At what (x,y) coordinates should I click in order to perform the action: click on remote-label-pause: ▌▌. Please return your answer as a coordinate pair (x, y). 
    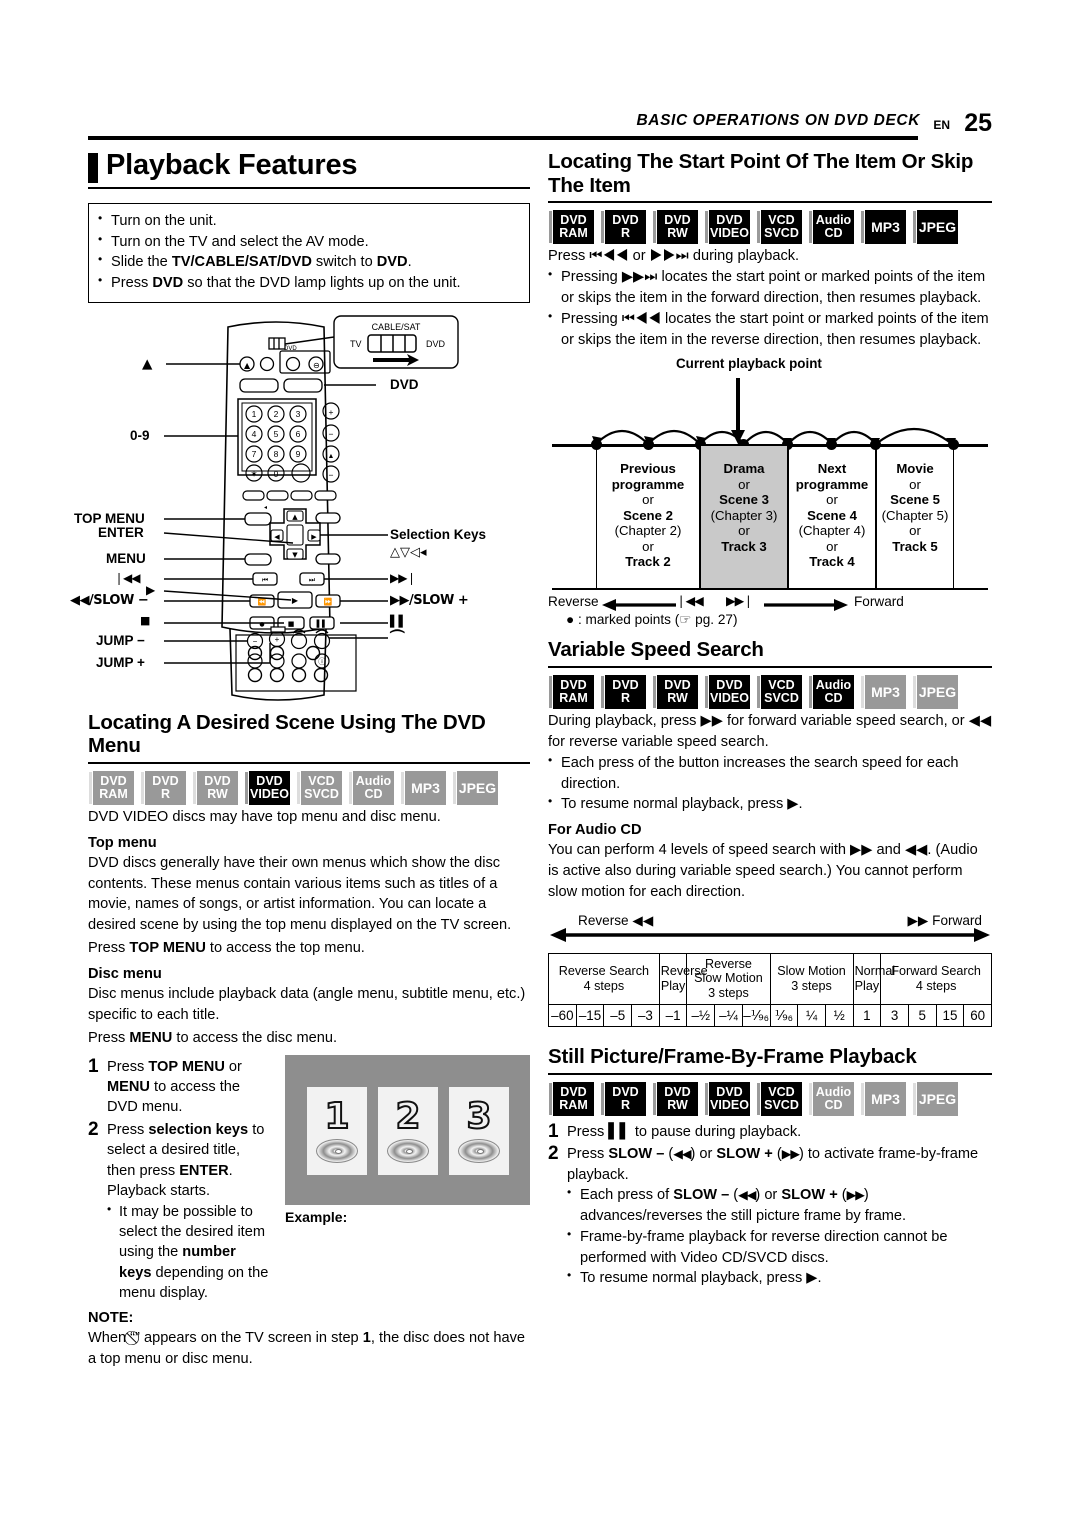
    Looking at the image, I should click on (398, 621).